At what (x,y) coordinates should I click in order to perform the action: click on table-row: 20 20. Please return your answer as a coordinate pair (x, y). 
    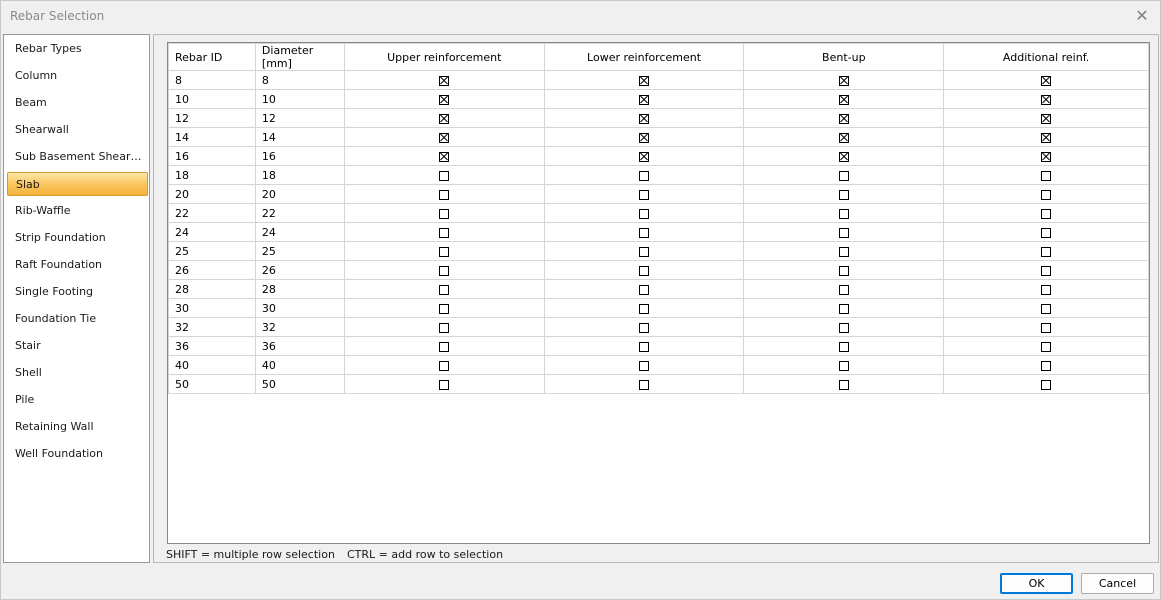
    Looking at the image, I should click on (658, 194).